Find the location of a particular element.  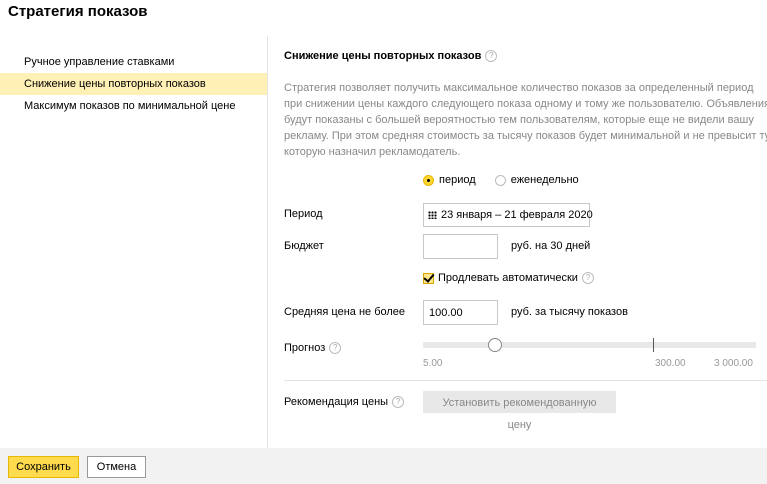

radio-period-label: период is located at coordinates (457, 180).